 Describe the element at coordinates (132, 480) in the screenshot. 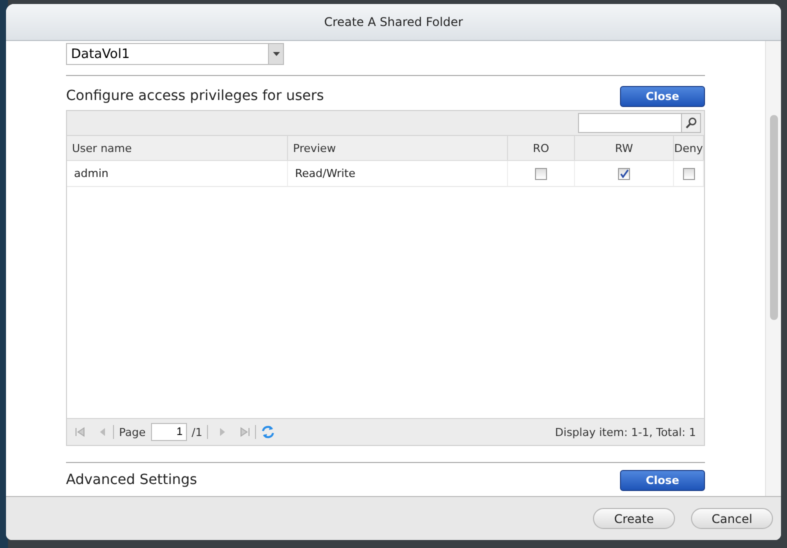

I see `section-heading: Advanced Settings` at that location.